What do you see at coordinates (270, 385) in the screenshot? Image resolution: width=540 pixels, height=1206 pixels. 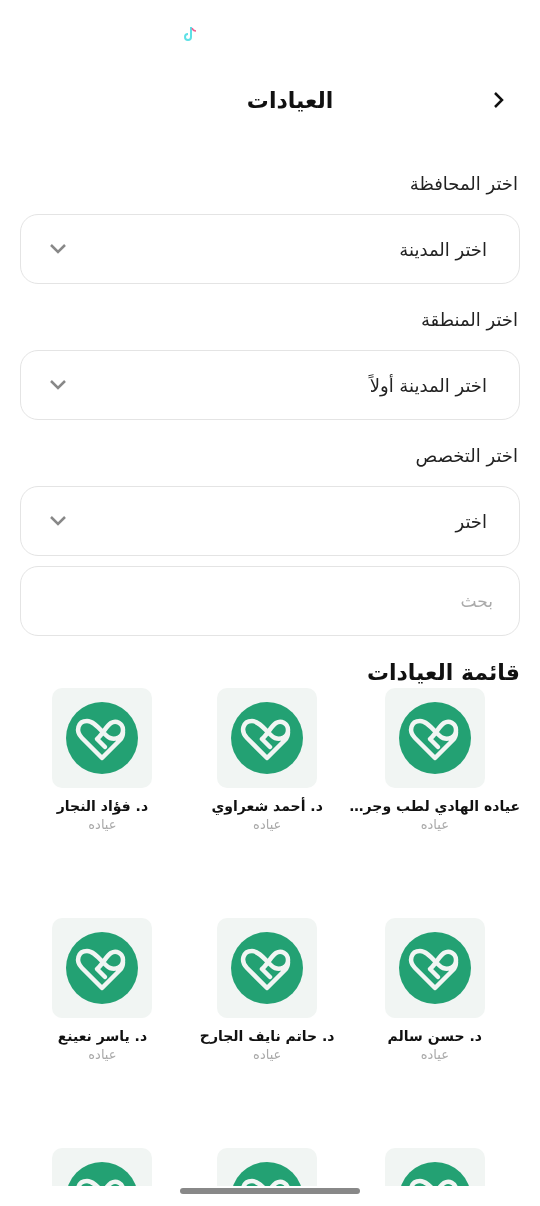 I see `dropdown-field: اختر المدينة أولاً` at bounding box center [270, 385].